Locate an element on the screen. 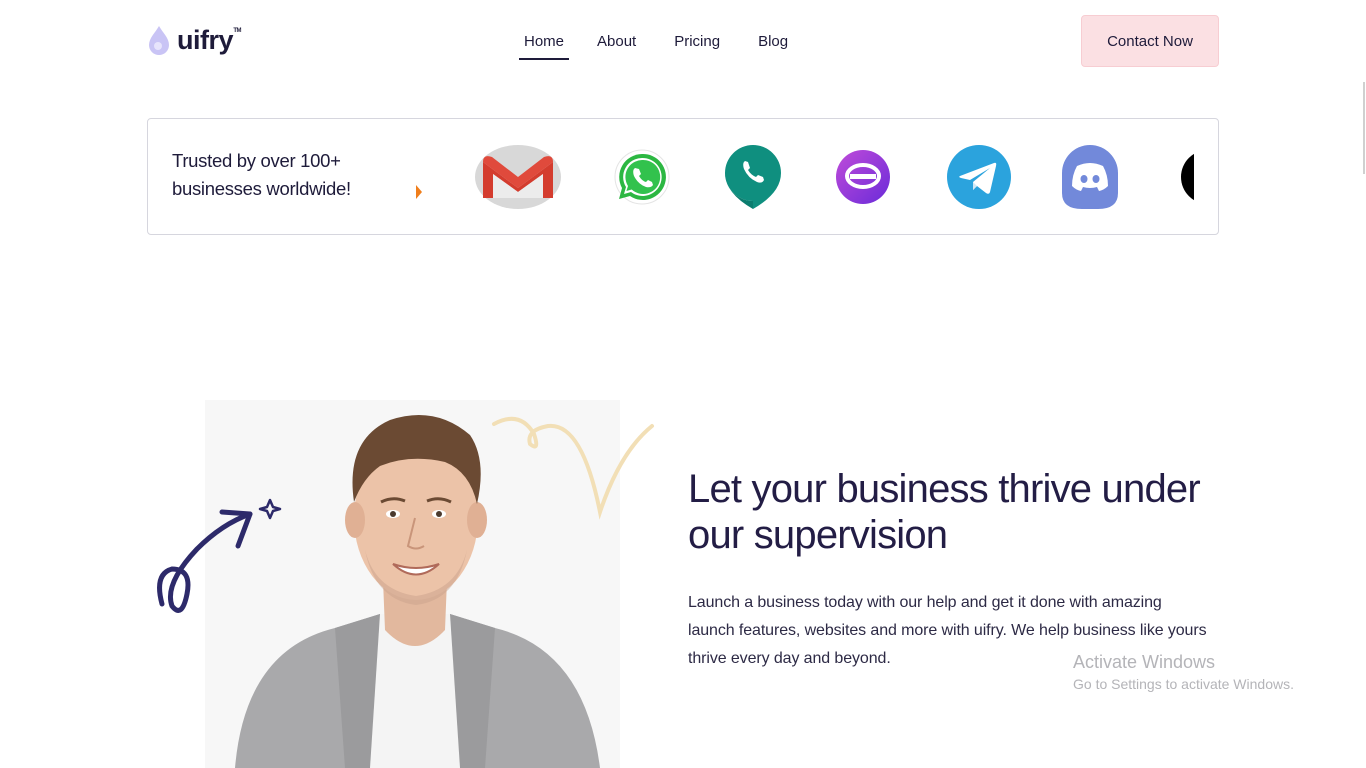  brand-name: uifry TM is located at coordinates (209, 39).